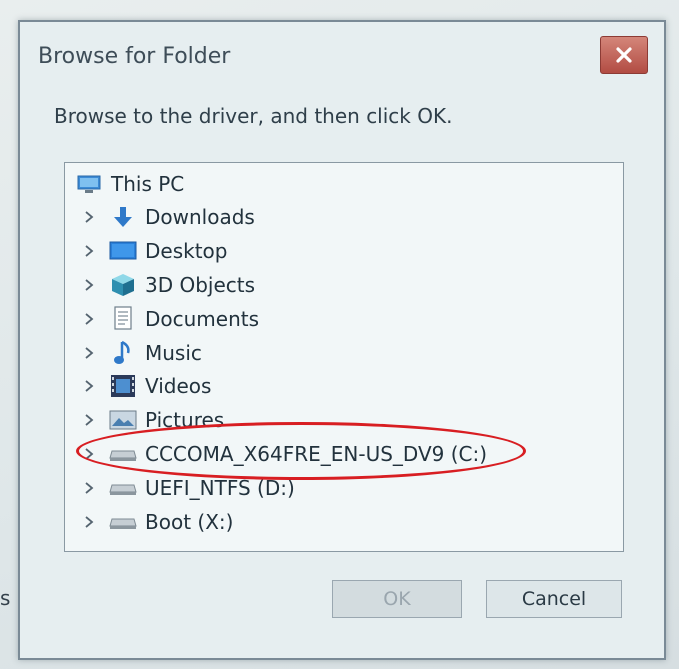 This screenshot has width=679, height=669. I want to click on tree-item-drive-c: CCCOMA_X64FRE_EN-US_DV9 (C:), so click(285, 454).